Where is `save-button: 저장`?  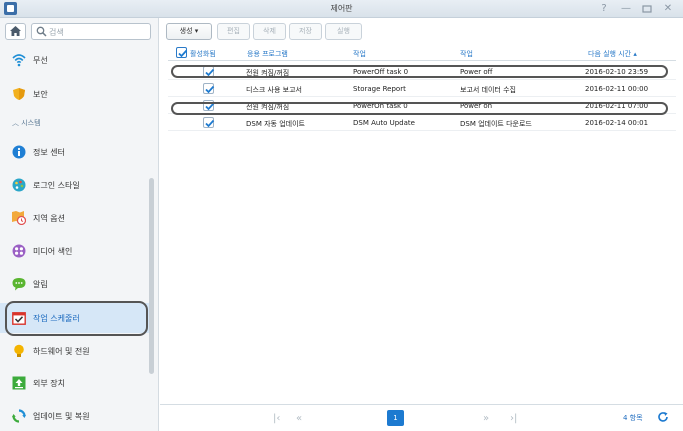 save-button: 저장 is located at coordinates (305, 31).